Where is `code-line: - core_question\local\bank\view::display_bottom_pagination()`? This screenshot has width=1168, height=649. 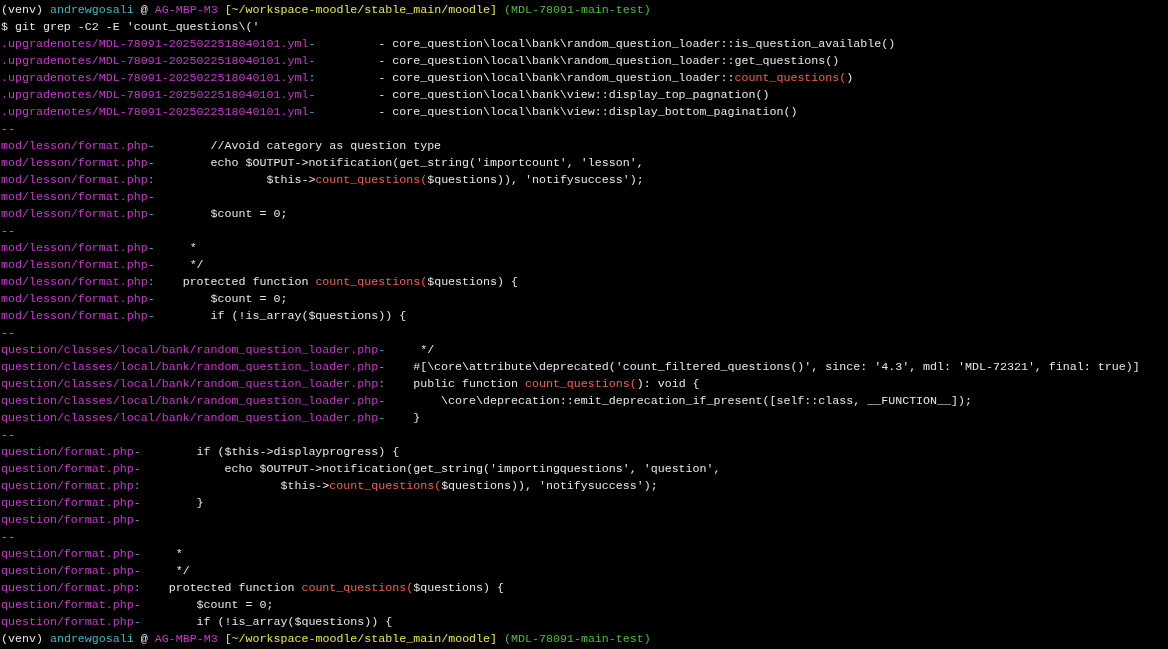 code-line: - core_question\local\bank\view::display_bottom_pagination() is located at coordinates (587, 111).